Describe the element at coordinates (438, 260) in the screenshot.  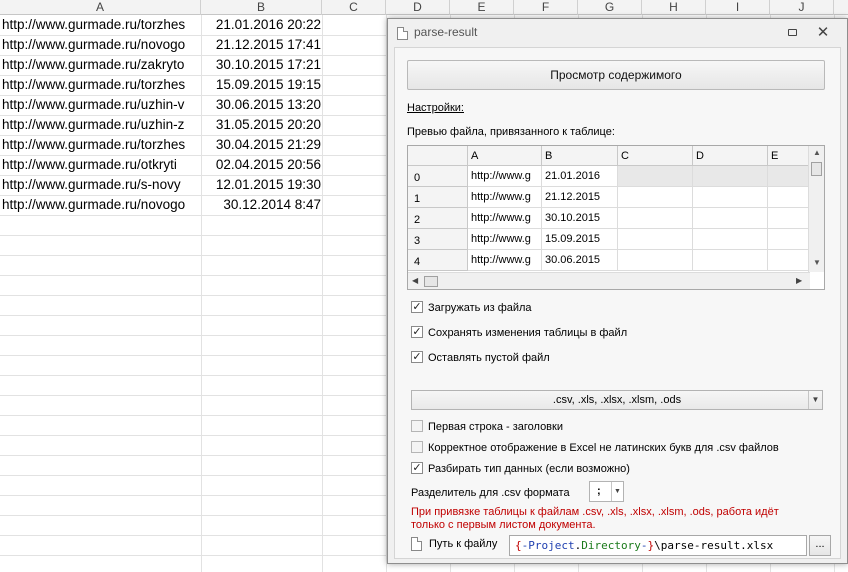
I see `row-number: 4` at that location.